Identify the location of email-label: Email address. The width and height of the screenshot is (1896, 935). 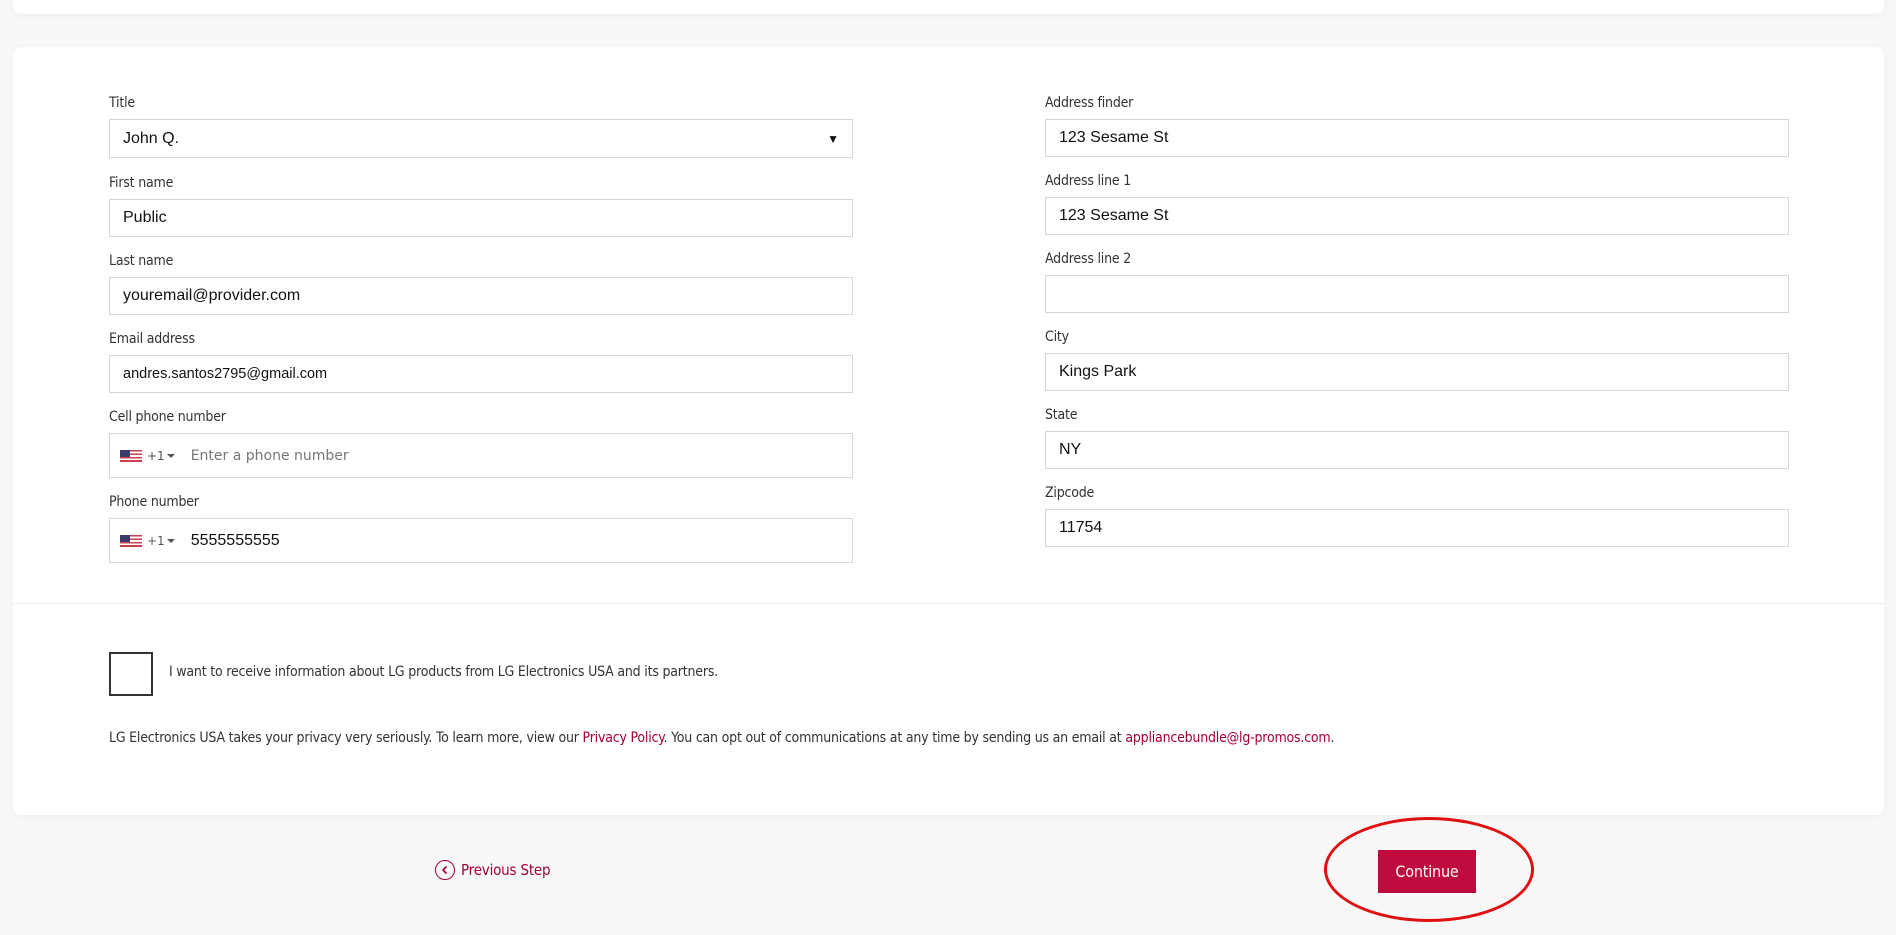
(152, 339).